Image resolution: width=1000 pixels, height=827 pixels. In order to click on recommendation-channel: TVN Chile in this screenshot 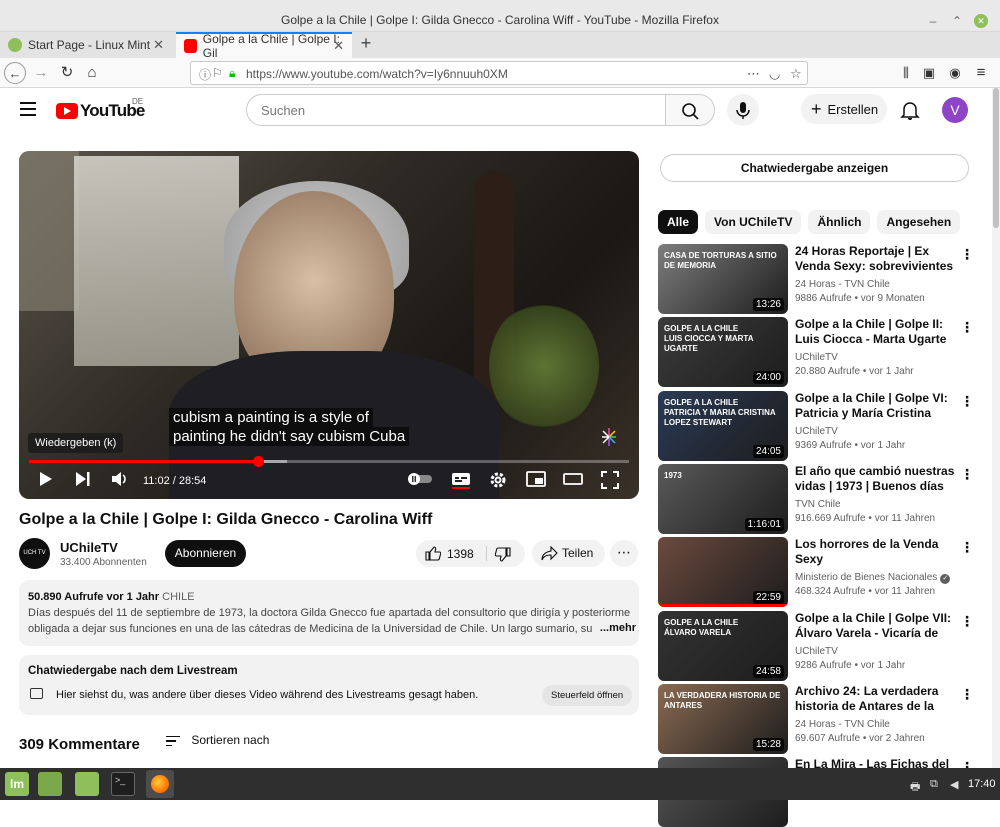, I will do `click(818, 504)`.